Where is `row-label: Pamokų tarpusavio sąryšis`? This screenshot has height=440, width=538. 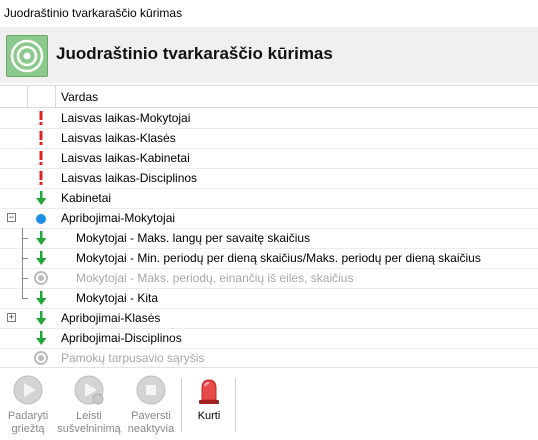
row-label: Pamokų tarpusavio sąryšis is located at coordinates (133, 358).